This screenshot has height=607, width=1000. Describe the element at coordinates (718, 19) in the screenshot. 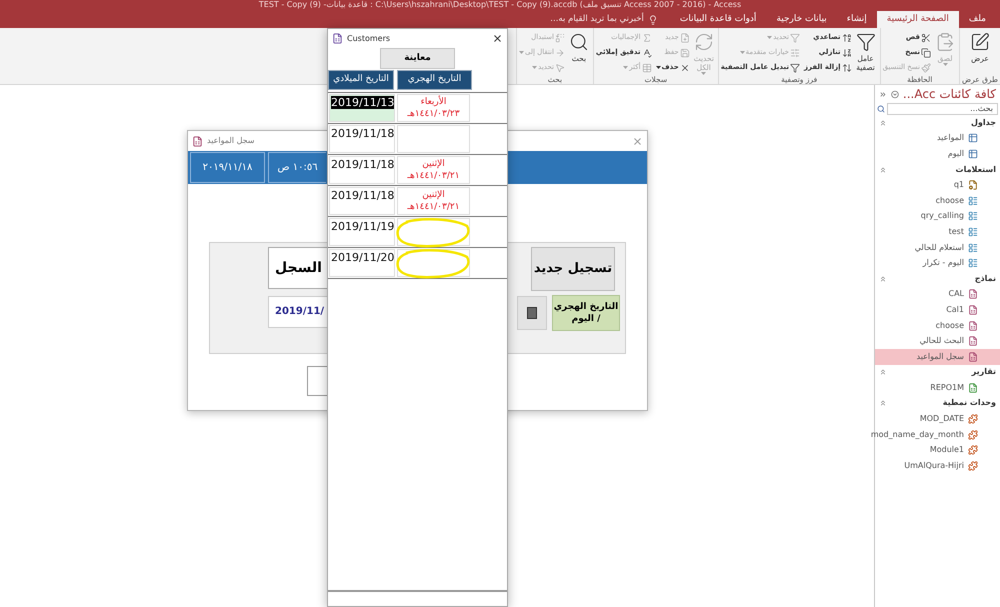

I see `ribbon-tab: أدوات قاعدة البيانات` at that location.